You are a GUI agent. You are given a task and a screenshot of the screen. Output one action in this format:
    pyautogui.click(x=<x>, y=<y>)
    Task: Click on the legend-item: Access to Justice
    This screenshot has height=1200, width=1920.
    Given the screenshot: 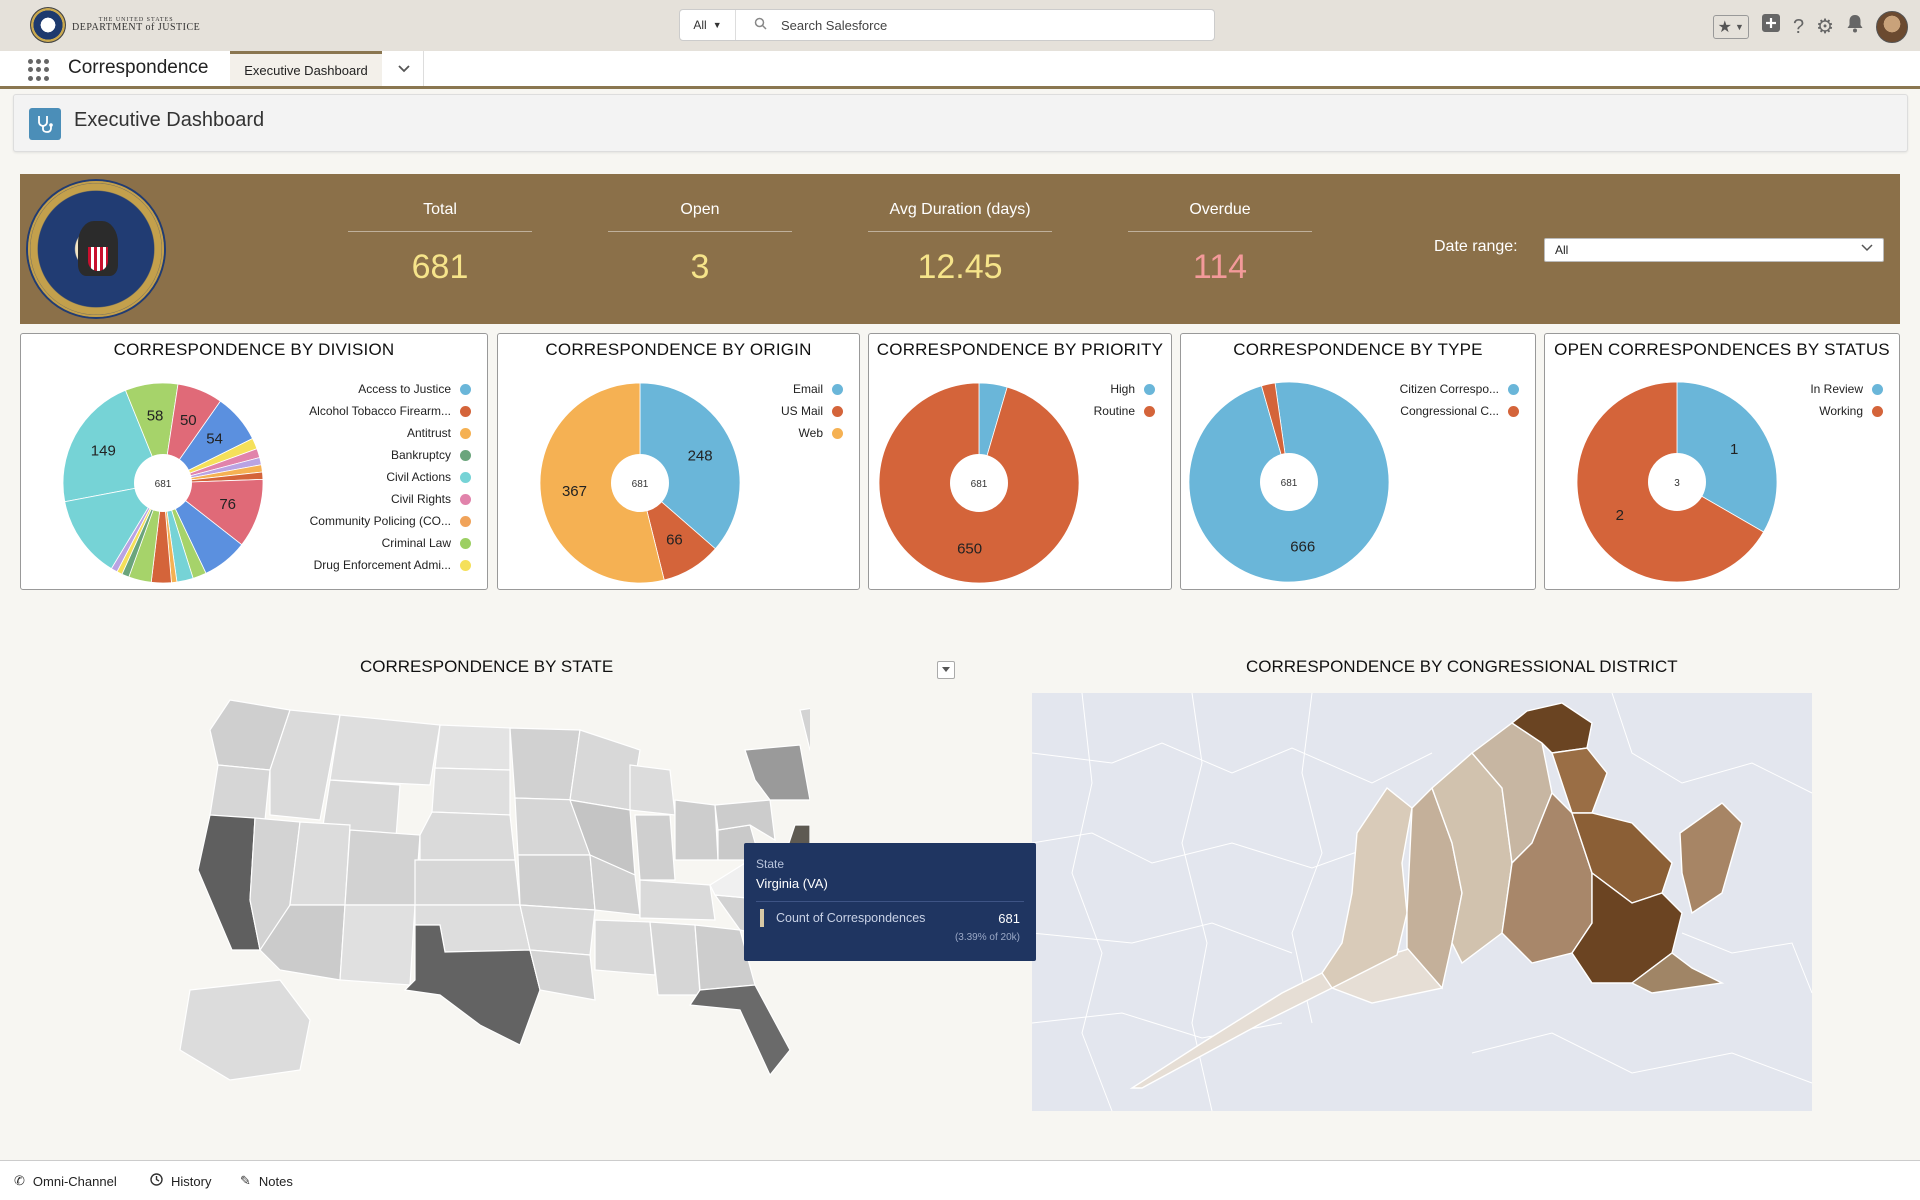 What is the action you would take?
    pyautogui.click(x=390, y=389)
    